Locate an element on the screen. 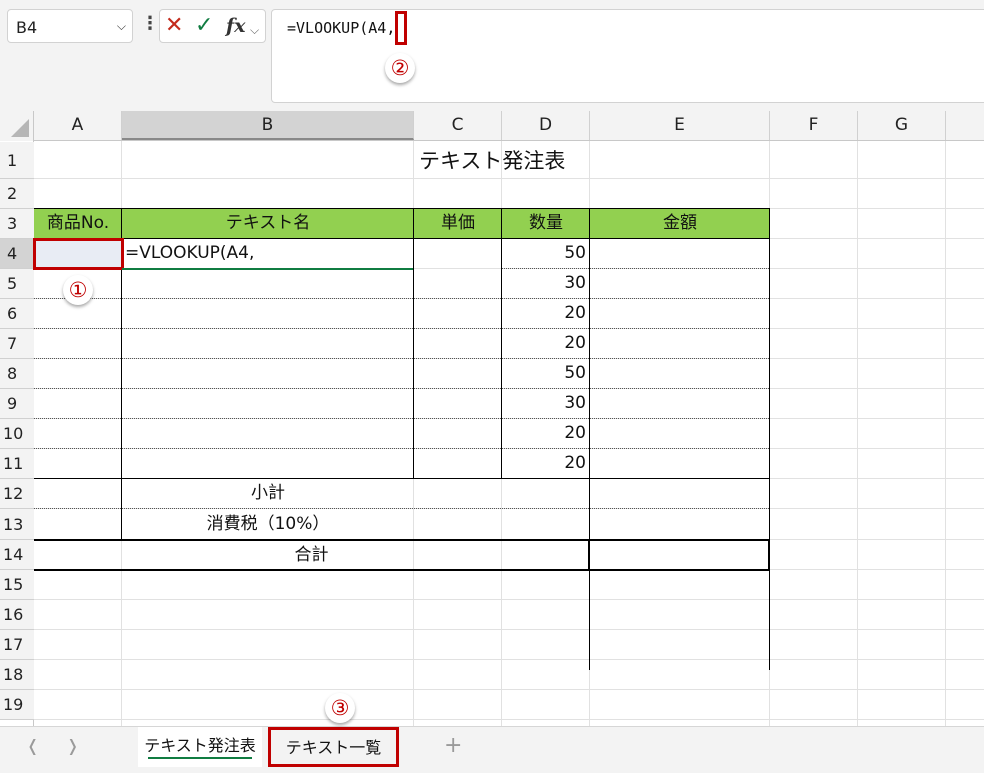 This screenshot has height=773, width=984. row-header-5: 5 is located at coordinates (17, 284).